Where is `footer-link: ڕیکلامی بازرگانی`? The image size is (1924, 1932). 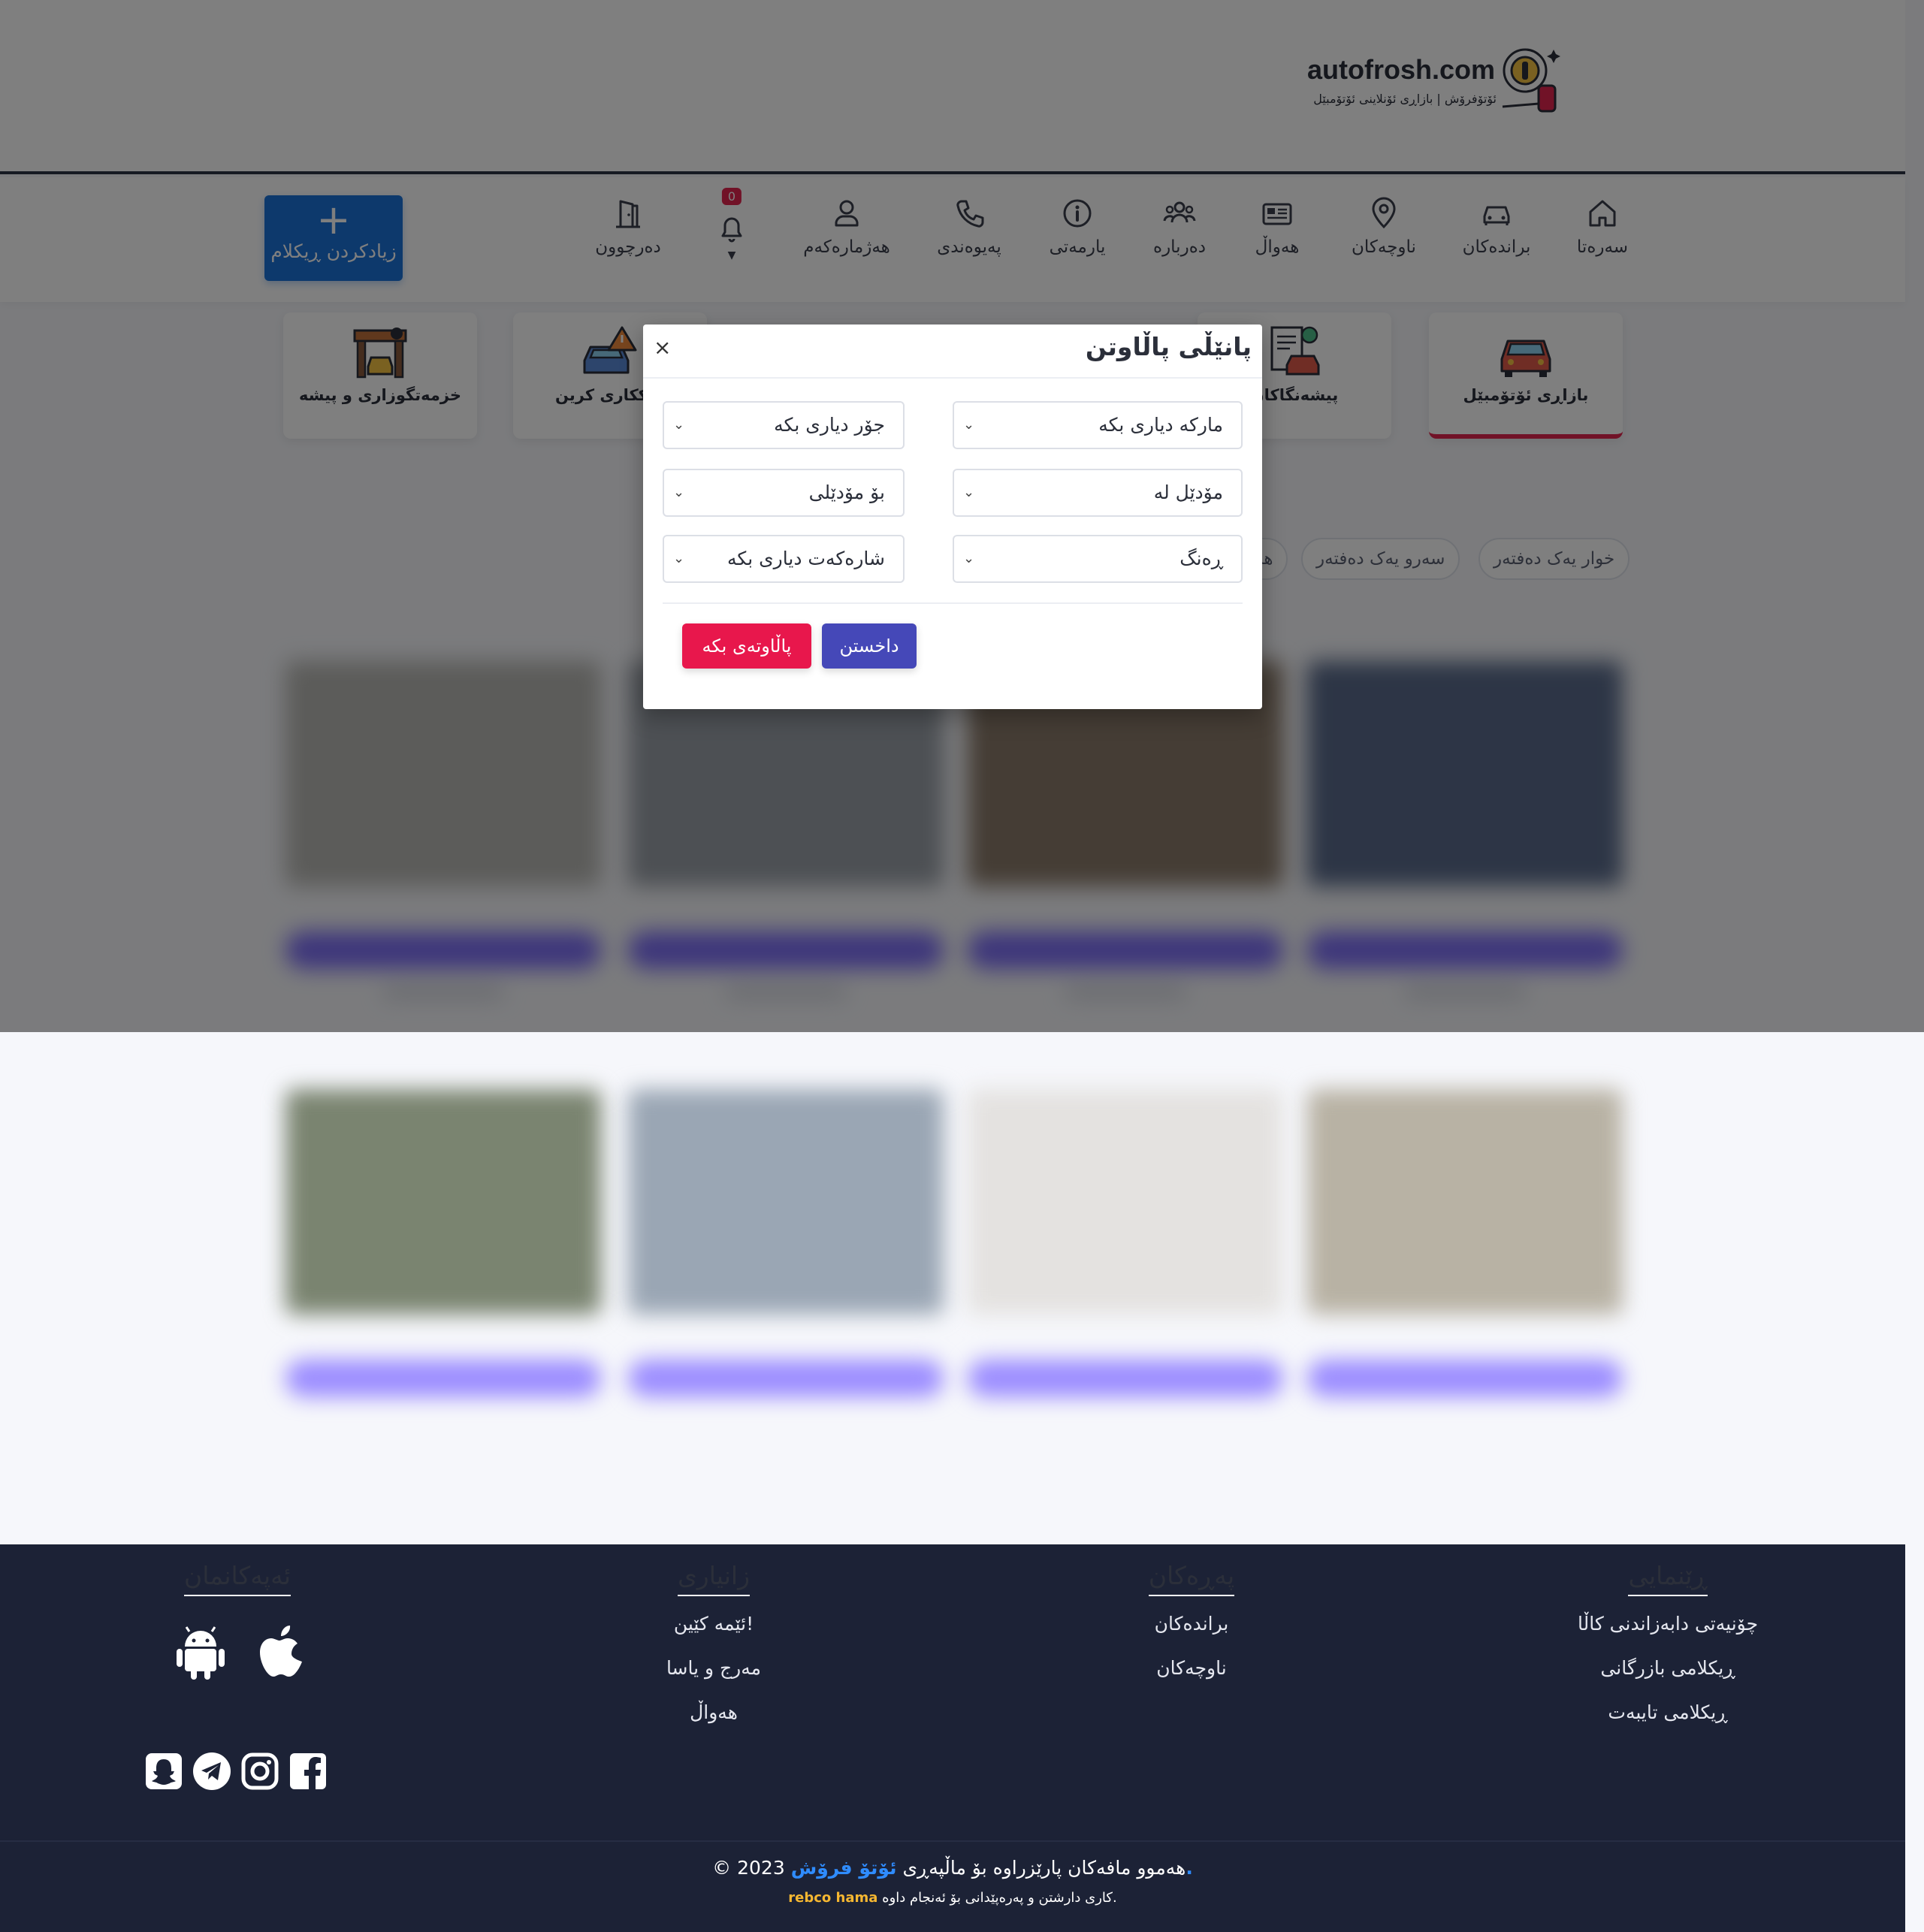 footer-link: ڕیکلامی بازرگانی is located at coordinates (1668, 1668).